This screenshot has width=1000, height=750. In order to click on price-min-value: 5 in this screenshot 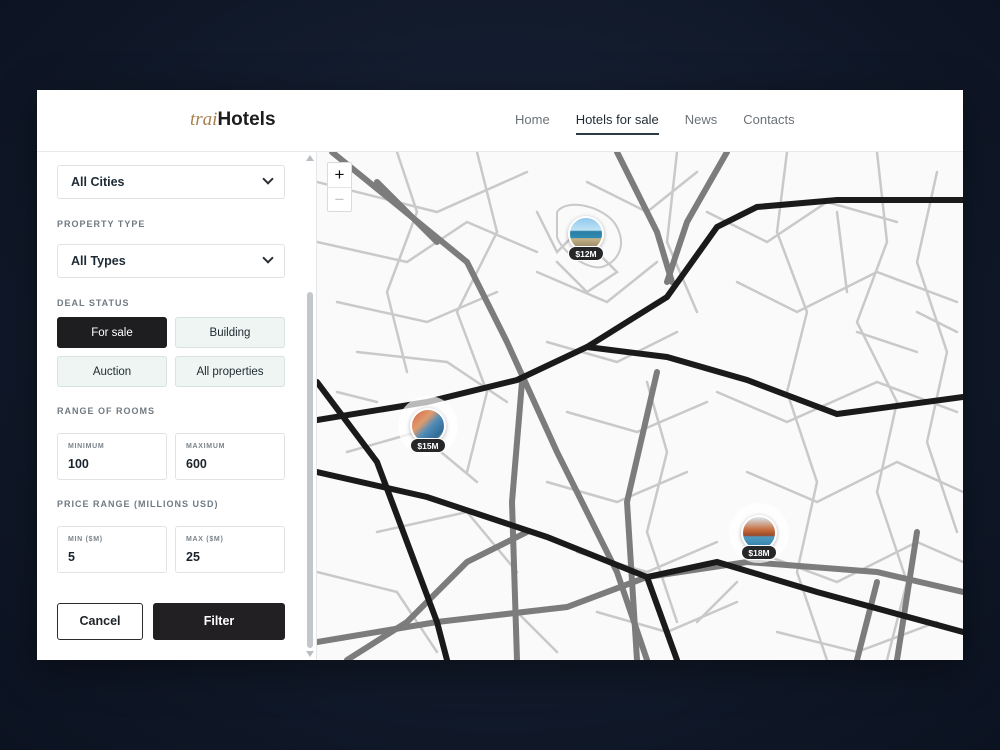, I will do `click(71, 557)`.